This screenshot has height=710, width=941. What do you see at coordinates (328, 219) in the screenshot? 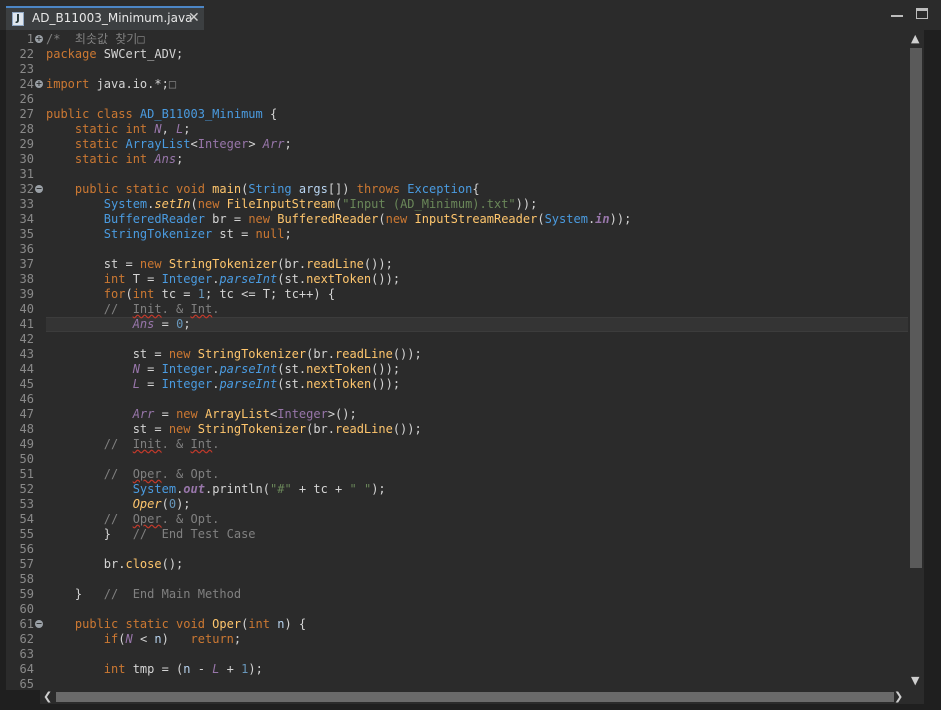
I see `code-token: BufferedReader` at bounding box center [328, 219].